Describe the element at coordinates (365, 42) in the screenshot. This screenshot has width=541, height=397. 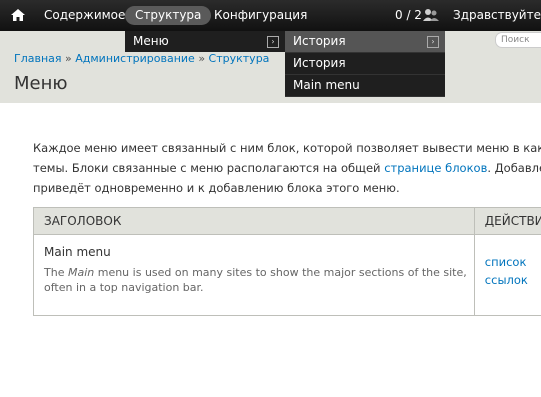
I see `submenu-item-history: История ›` at that location.